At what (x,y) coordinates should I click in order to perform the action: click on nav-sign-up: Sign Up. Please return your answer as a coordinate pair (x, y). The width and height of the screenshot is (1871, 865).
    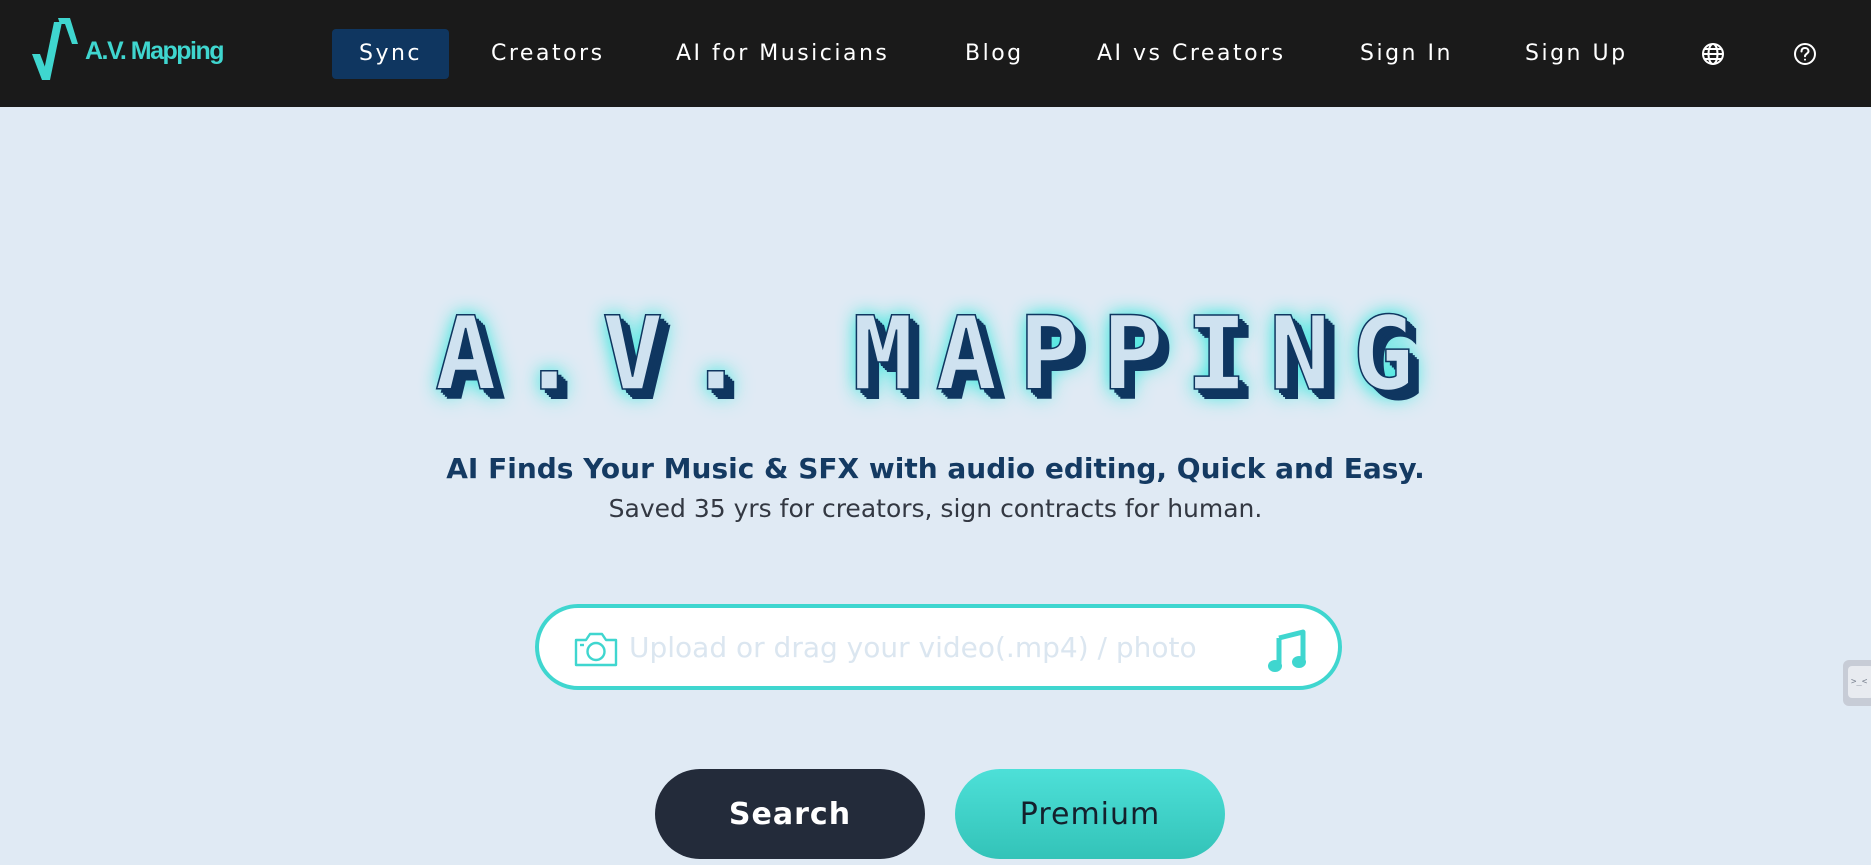
    Looking at the image, I should click on (1576, 54).